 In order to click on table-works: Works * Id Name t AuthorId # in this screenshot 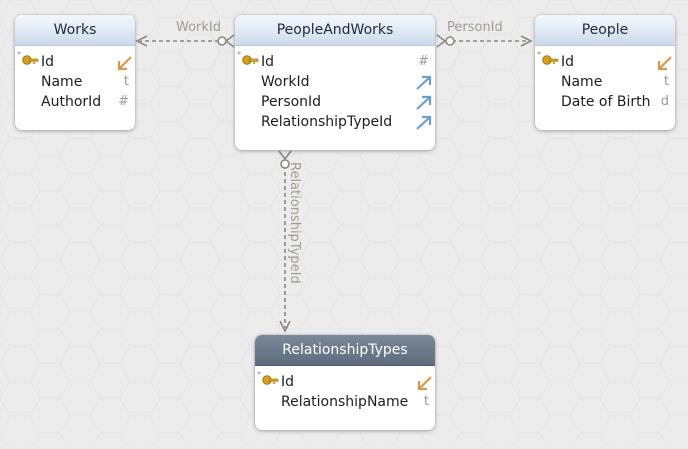, I will do `click(75, 72)`.